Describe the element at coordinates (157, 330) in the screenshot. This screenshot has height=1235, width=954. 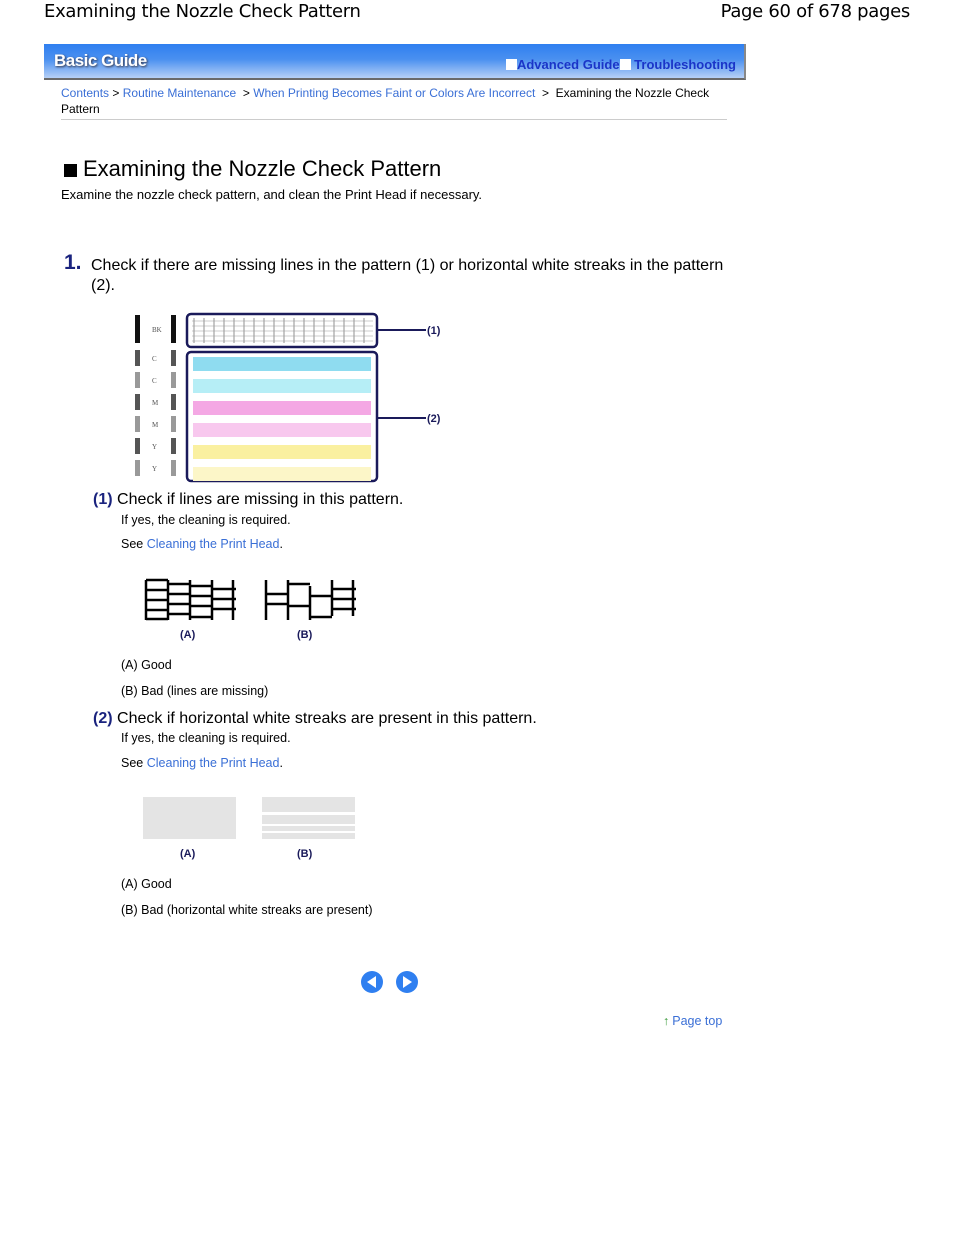
I see `ink-row-label: BK` at that location.